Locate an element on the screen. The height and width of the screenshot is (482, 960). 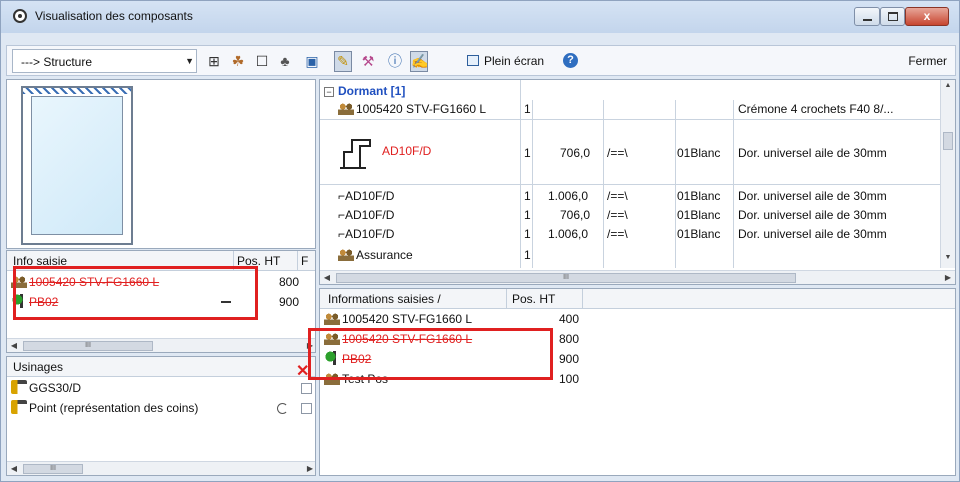
group-row: − Dormant [1] is located at coordinates (364, 91).